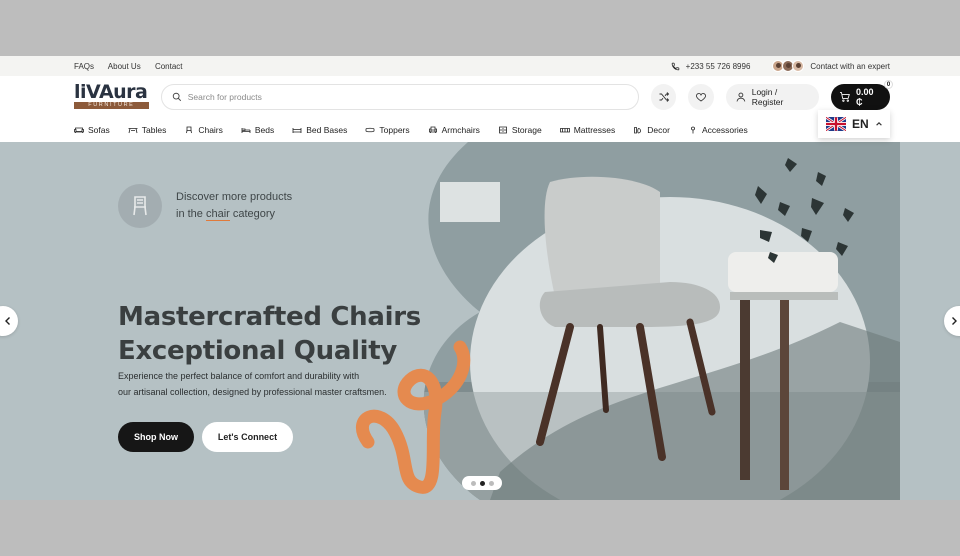  Describe the element at coordinates (99, 130) in the screenshot. I see `nav-label: Sofas` at that location.